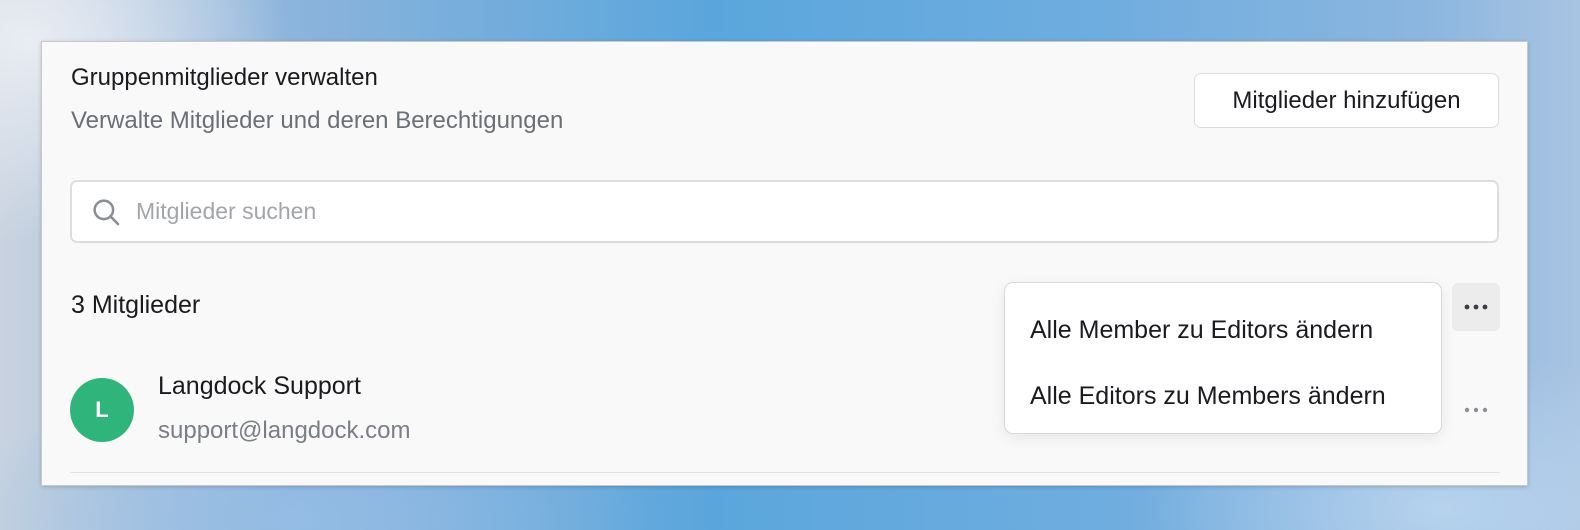  I want to click on menu-item-editors-to-members: Alle Editors zu Members ändern, so click(1223, 396).